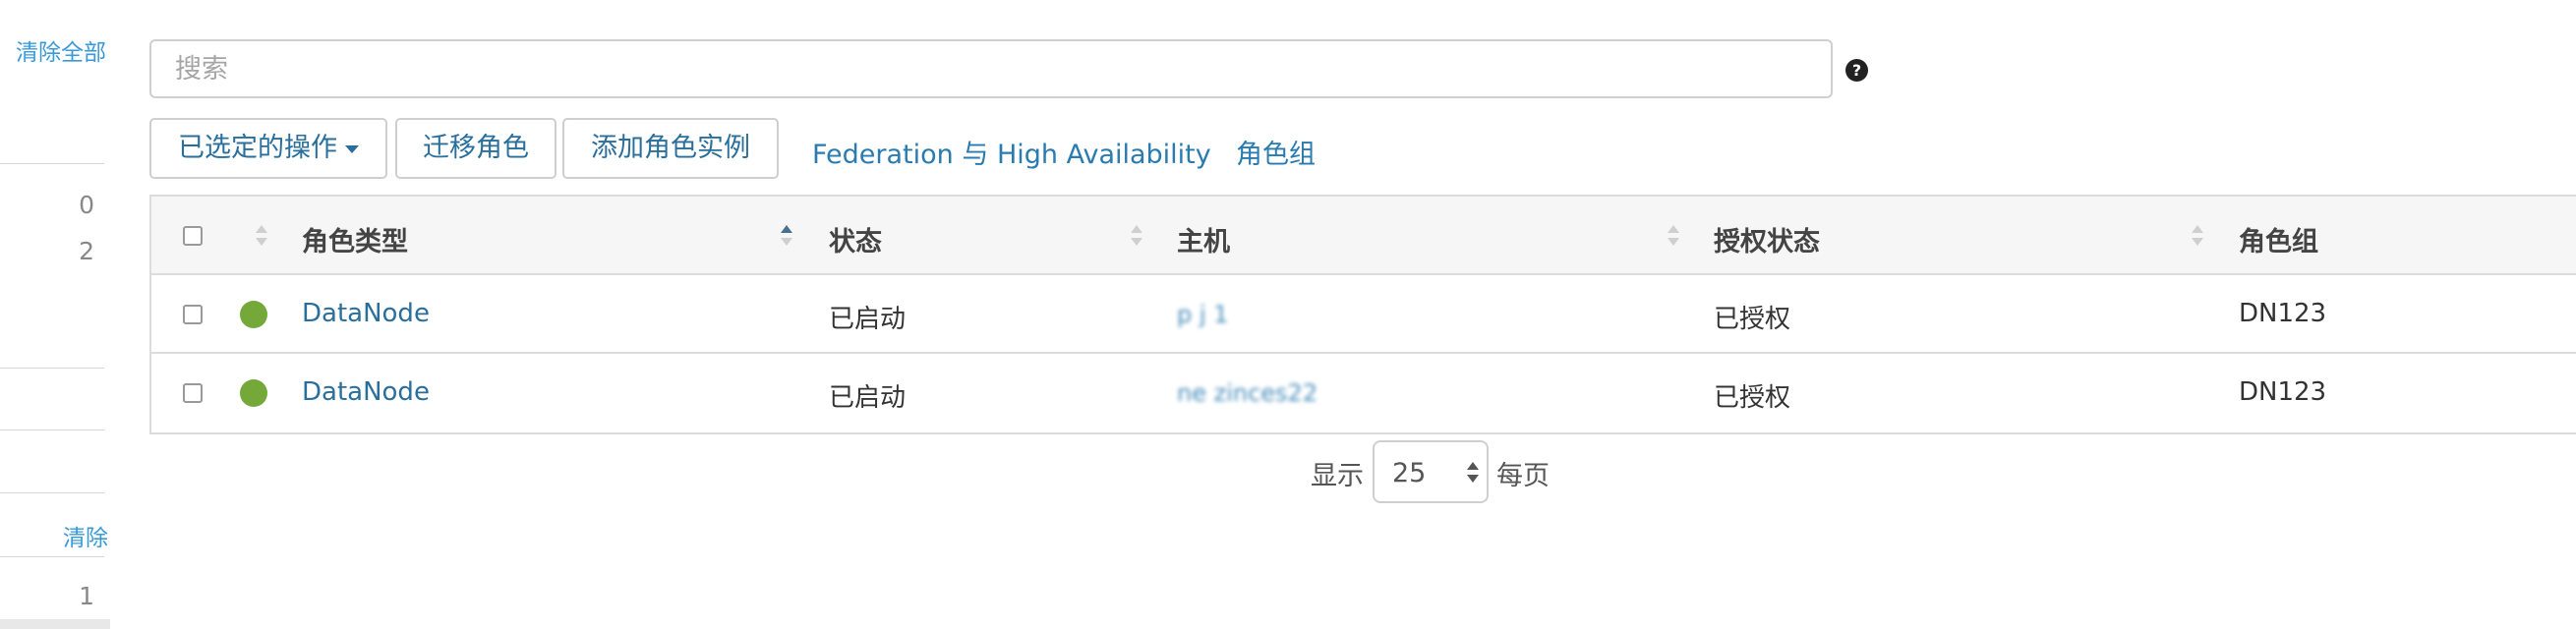 This screenshot has height=629, width=2576. What do you see at coordinates (1337, 476) in the screenshot?
I see `show-label: 显示` at bounding box center [1337, 476].